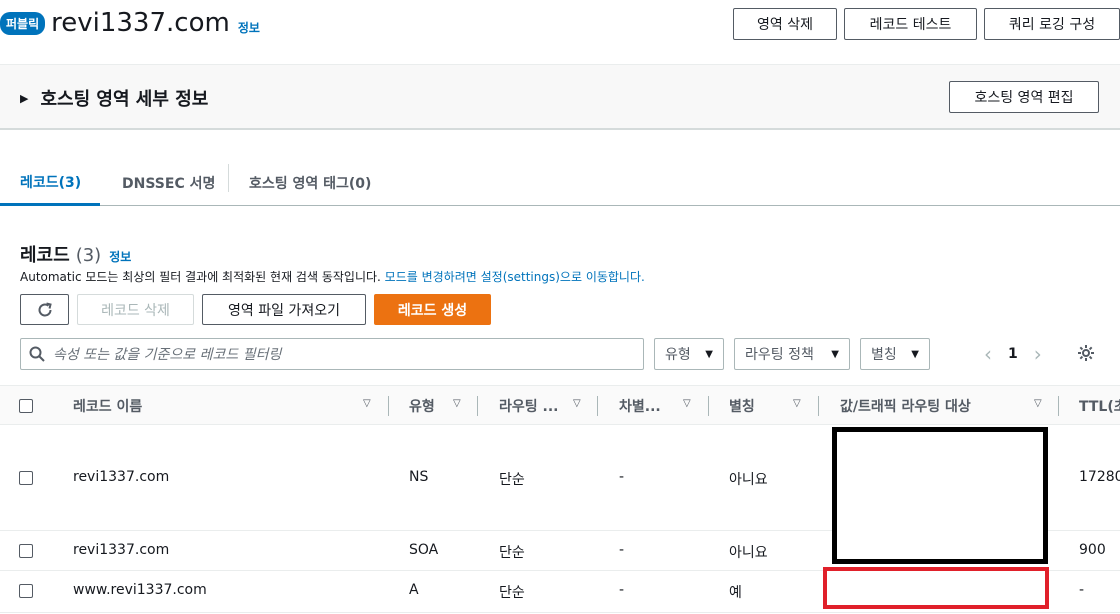 This screenshot has width=1120, height=614. What do you see at coordinates (1099, 406) in the screenshot?
I see `col-ttl: TTL(초` at bounding box center [1099, 406].